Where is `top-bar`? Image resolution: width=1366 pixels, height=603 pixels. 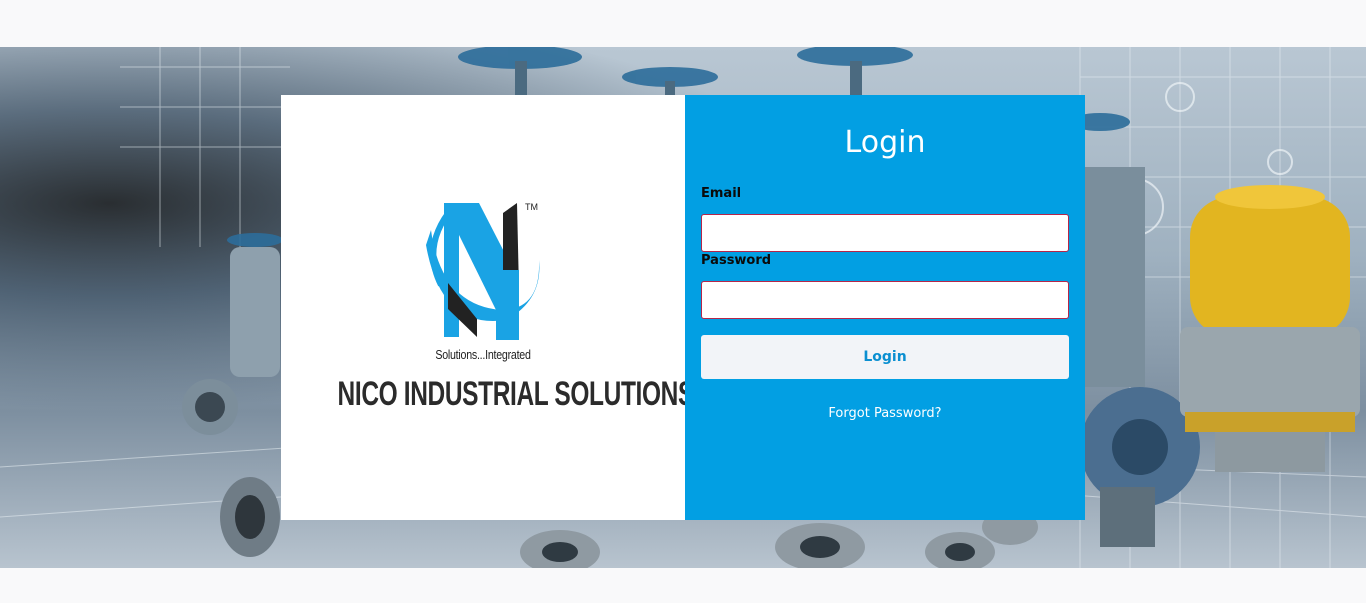 top-bar is located at coordinates (683, 23).